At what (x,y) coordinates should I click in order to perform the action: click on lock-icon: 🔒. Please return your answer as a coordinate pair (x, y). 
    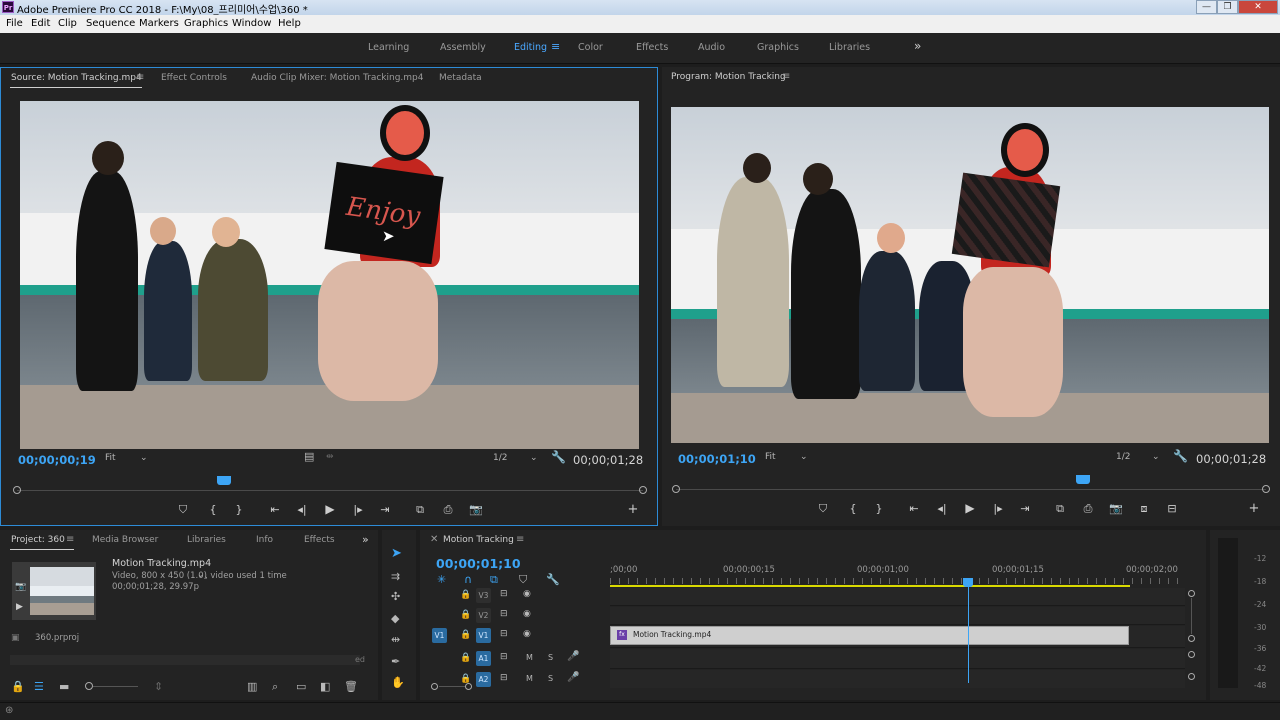
    Looking at the image, I should click on (18, 686).